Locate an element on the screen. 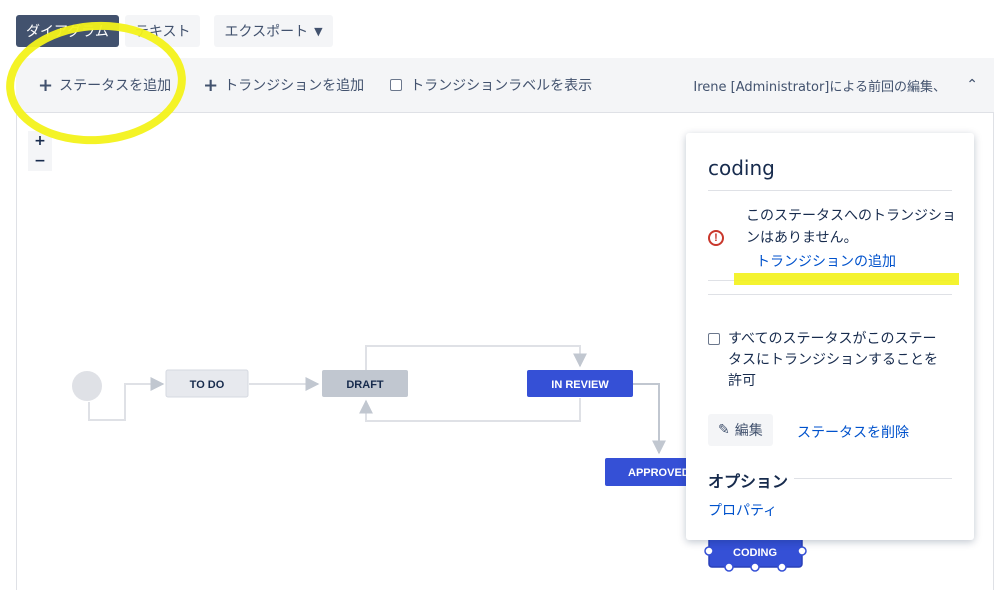 The width and height of the screenshot is (1000, 590). show-labels-label: トランジションラベルを表示 is located at coordinates (501, 86).